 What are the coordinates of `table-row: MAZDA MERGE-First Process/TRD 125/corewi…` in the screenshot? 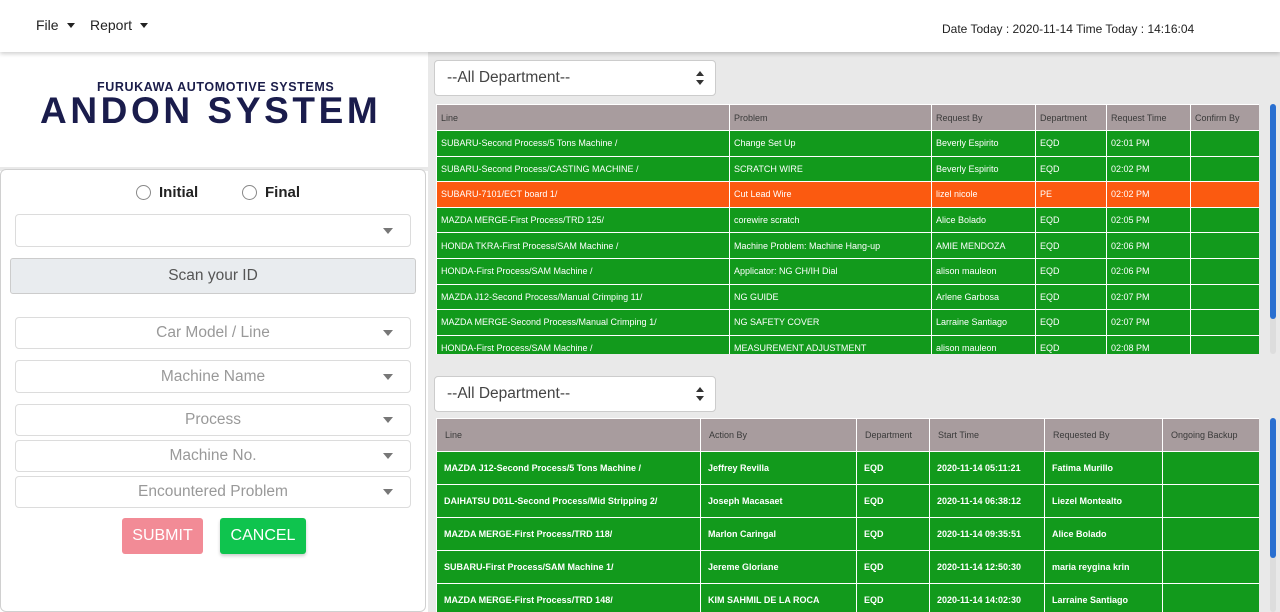 It's located at (847, 220).